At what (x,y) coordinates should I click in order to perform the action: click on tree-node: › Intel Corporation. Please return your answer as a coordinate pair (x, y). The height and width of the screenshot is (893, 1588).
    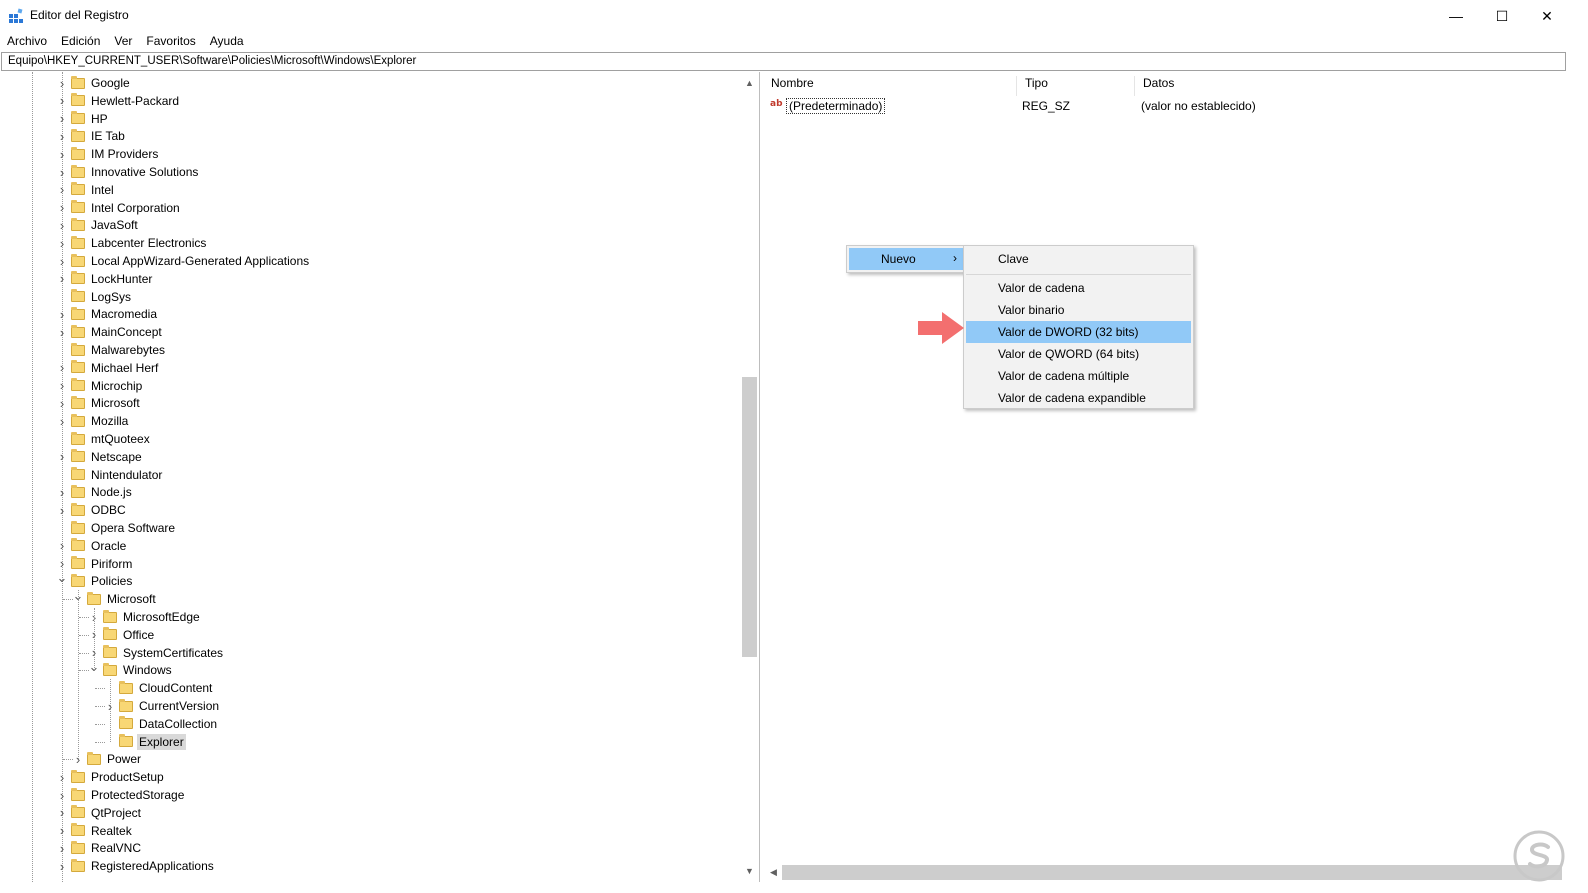
    Looking at the image, I should click on (118, 208).